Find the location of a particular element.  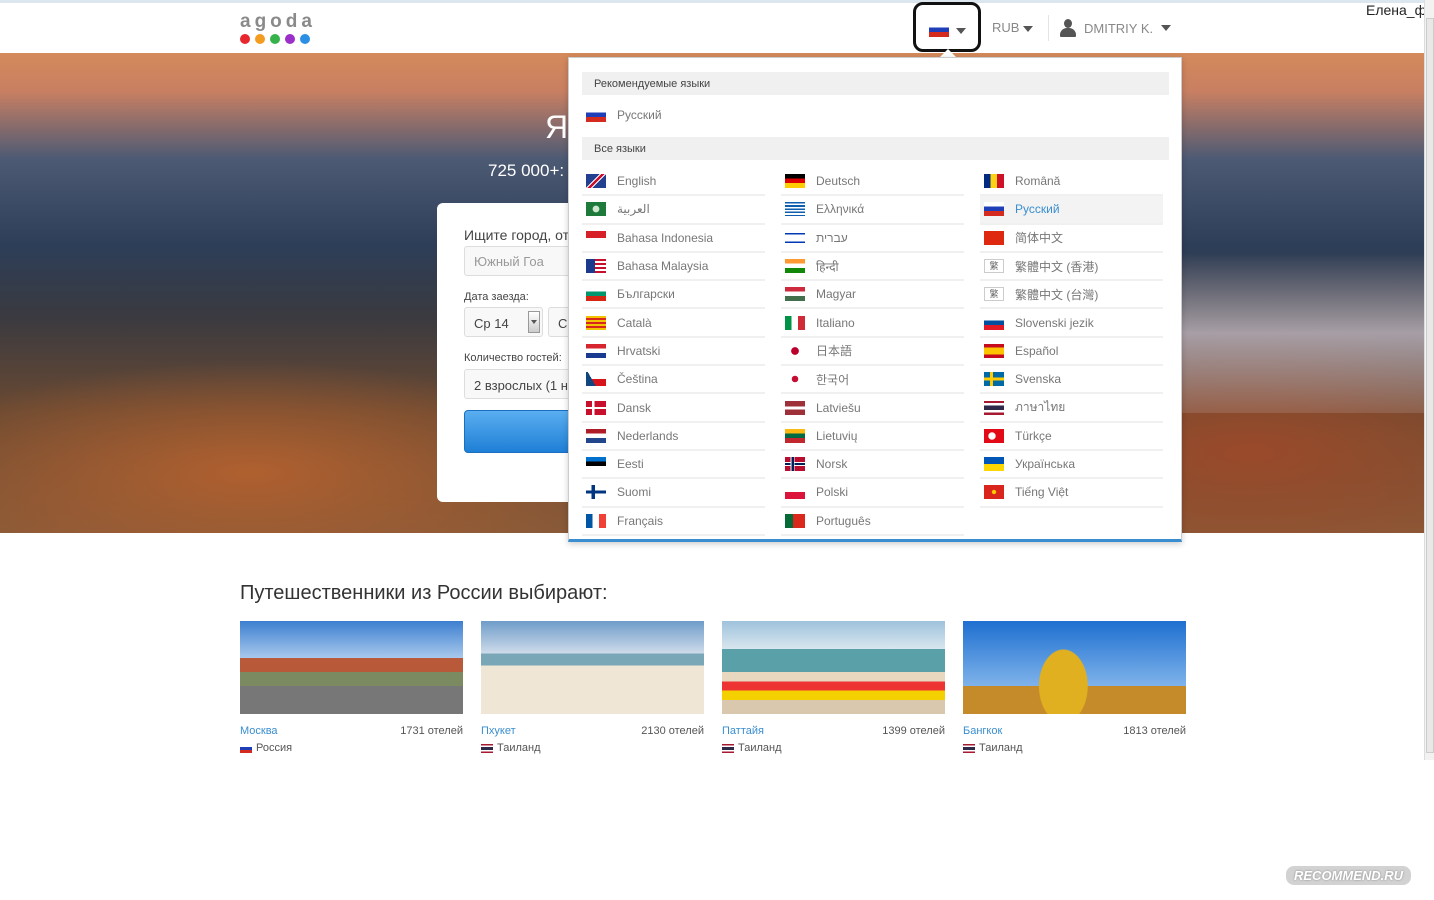

currency-selector: RUB is located at coordinates (1013, 27).